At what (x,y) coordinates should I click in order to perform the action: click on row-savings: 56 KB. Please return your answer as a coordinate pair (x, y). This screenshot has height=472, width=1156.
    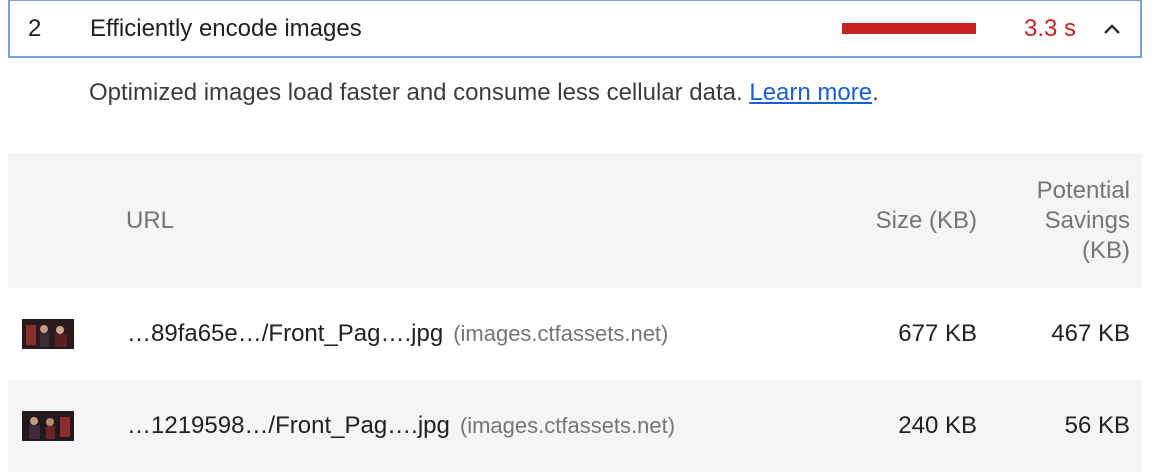
    Looking at the image, I should click on (1097, 425).